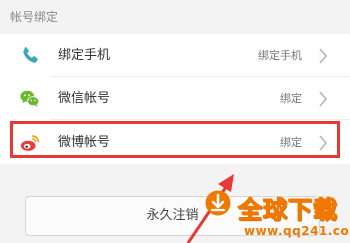  I want to click on watermark-brand: 全球下载, so click(287, 209).